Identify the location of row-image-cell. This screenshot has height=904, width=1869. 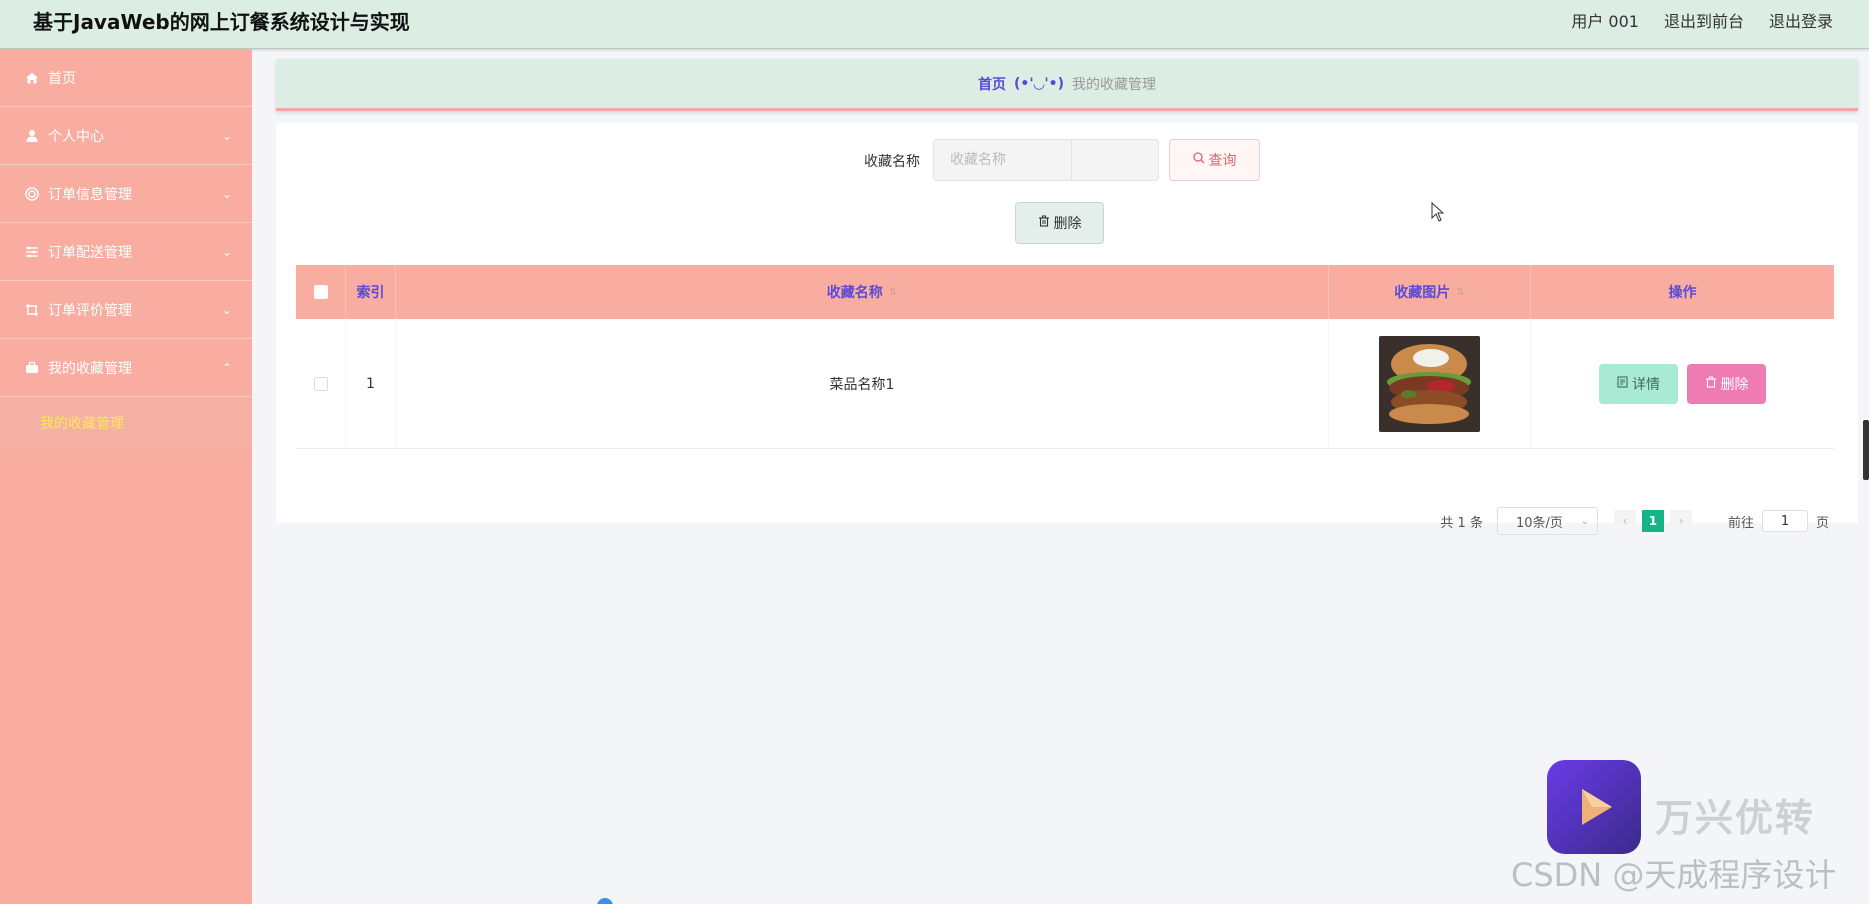
(1430, 383).